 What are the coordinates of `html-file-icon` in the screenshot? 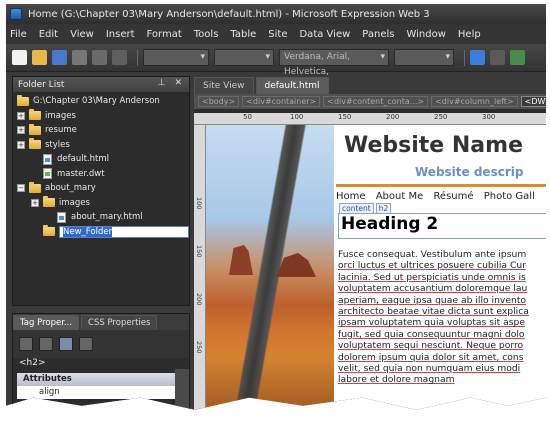 It's located at (47, 159).